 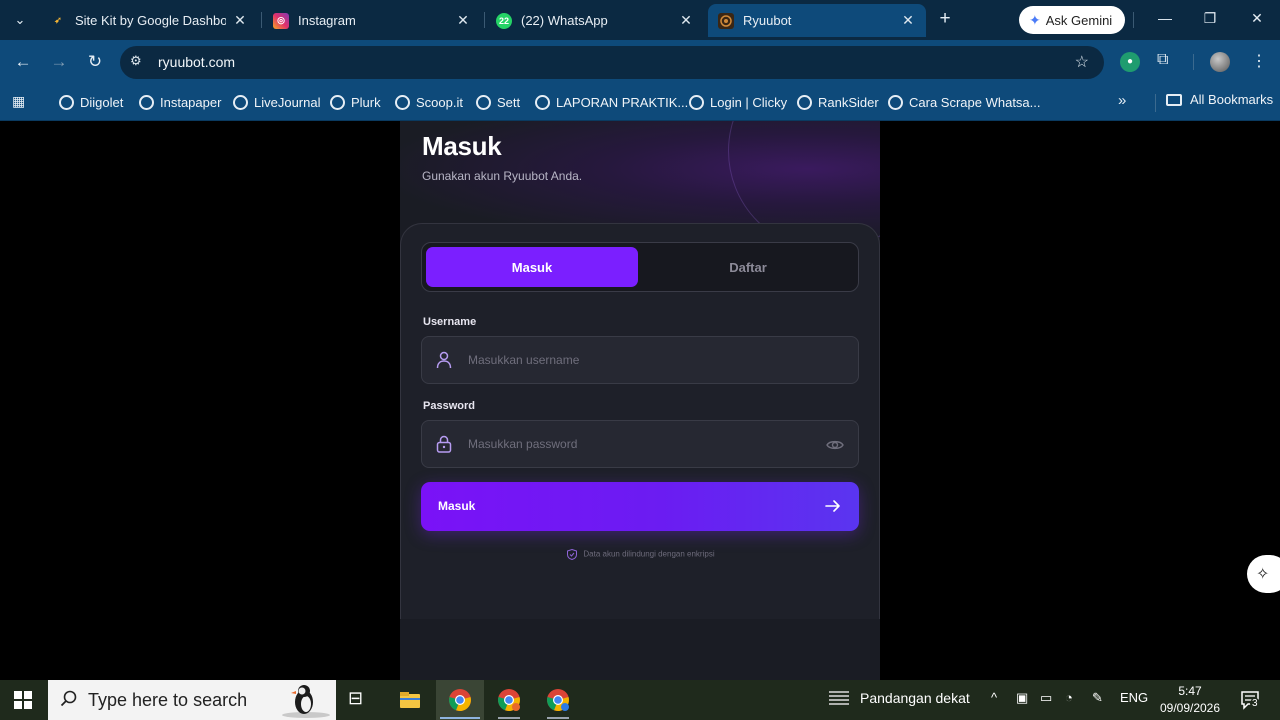 I want to click on extension-icon: ●, so click(x=1130, y=62).